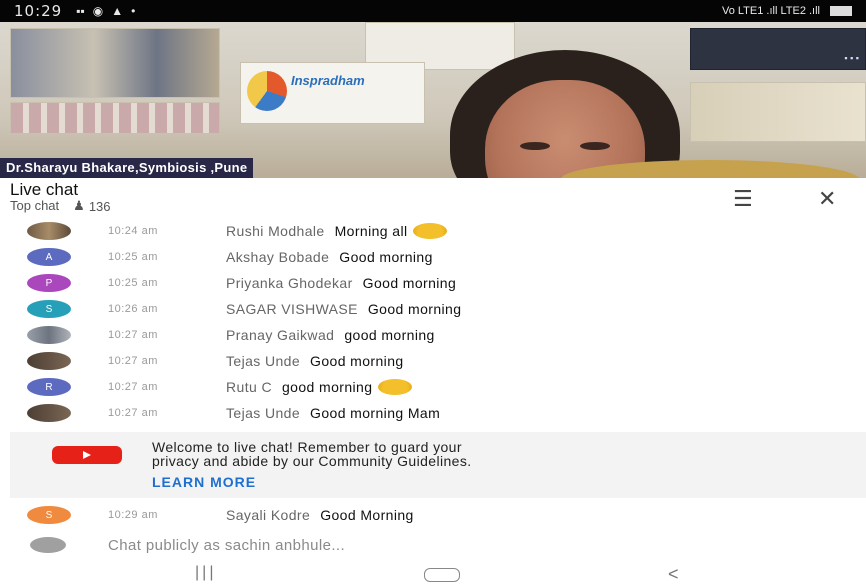 Image resolution: width=866 pixels, height=587 pixels. I want to click on chat-mode: Top chat, so click(34, 206).